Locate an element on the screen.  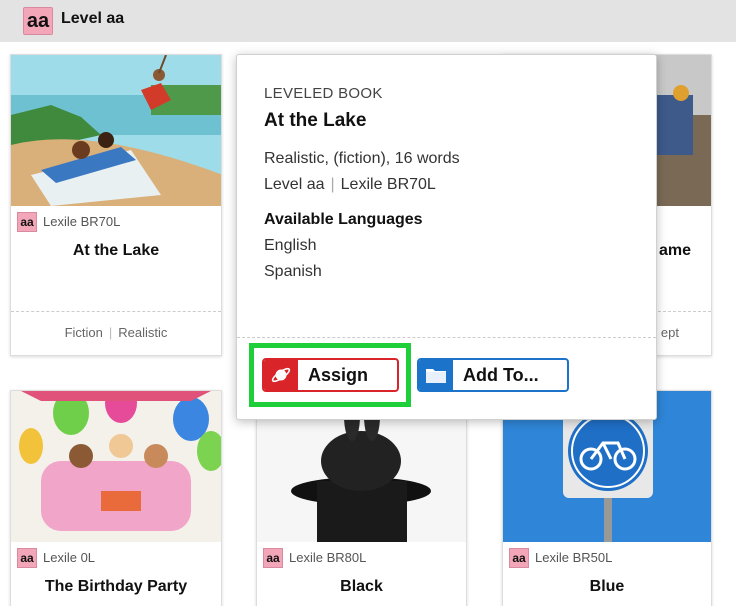
book-card-blue: aa Lexile BR50L Blue is located at coordinates (607, 498).